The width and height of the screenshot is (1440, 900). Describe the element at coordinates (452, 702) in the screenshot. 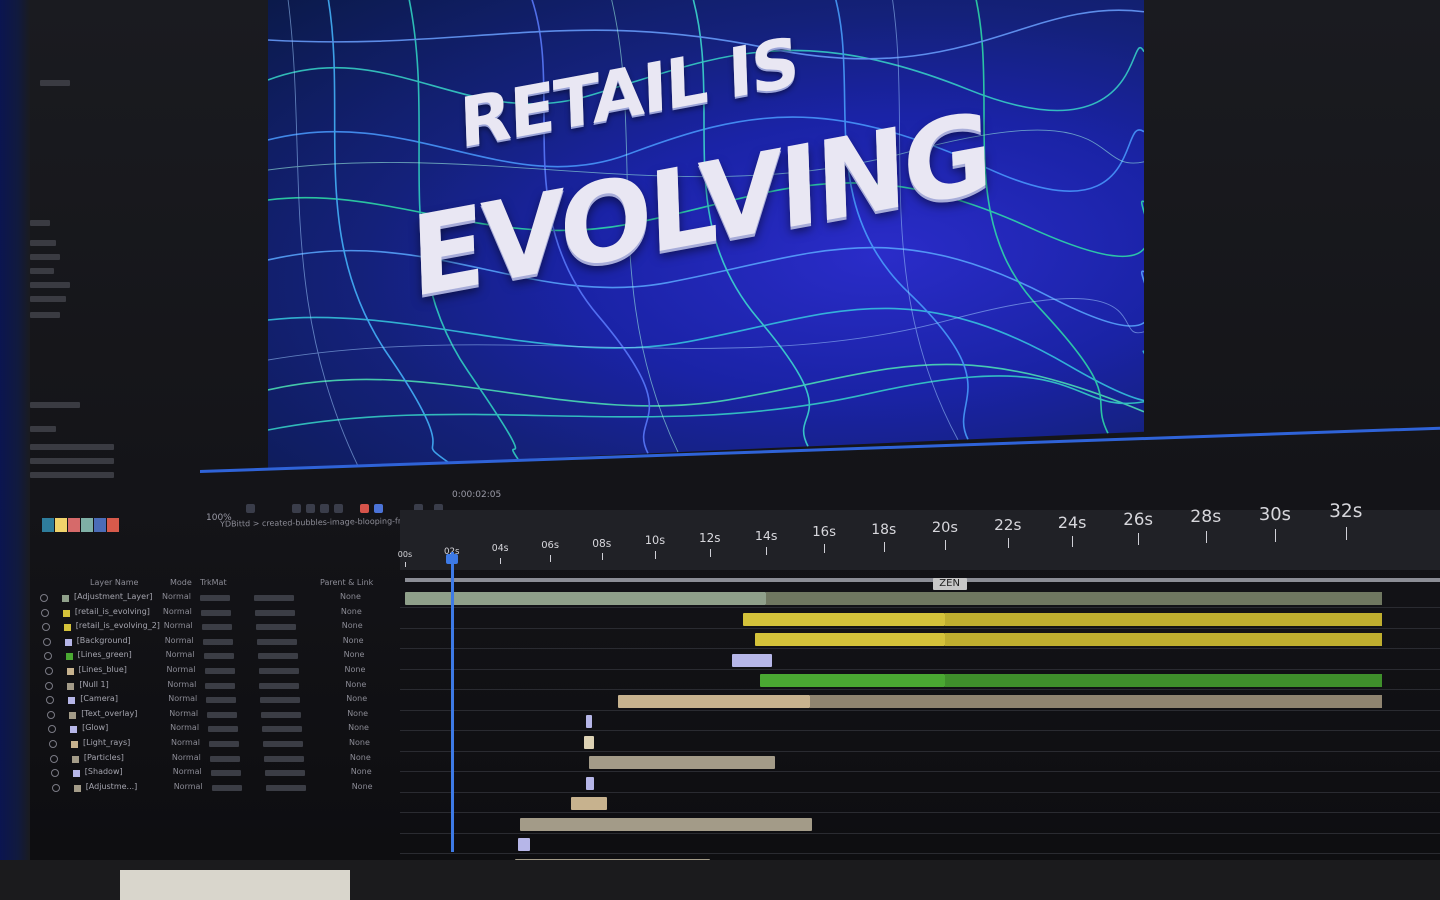

I see `playhead-line` at that location.